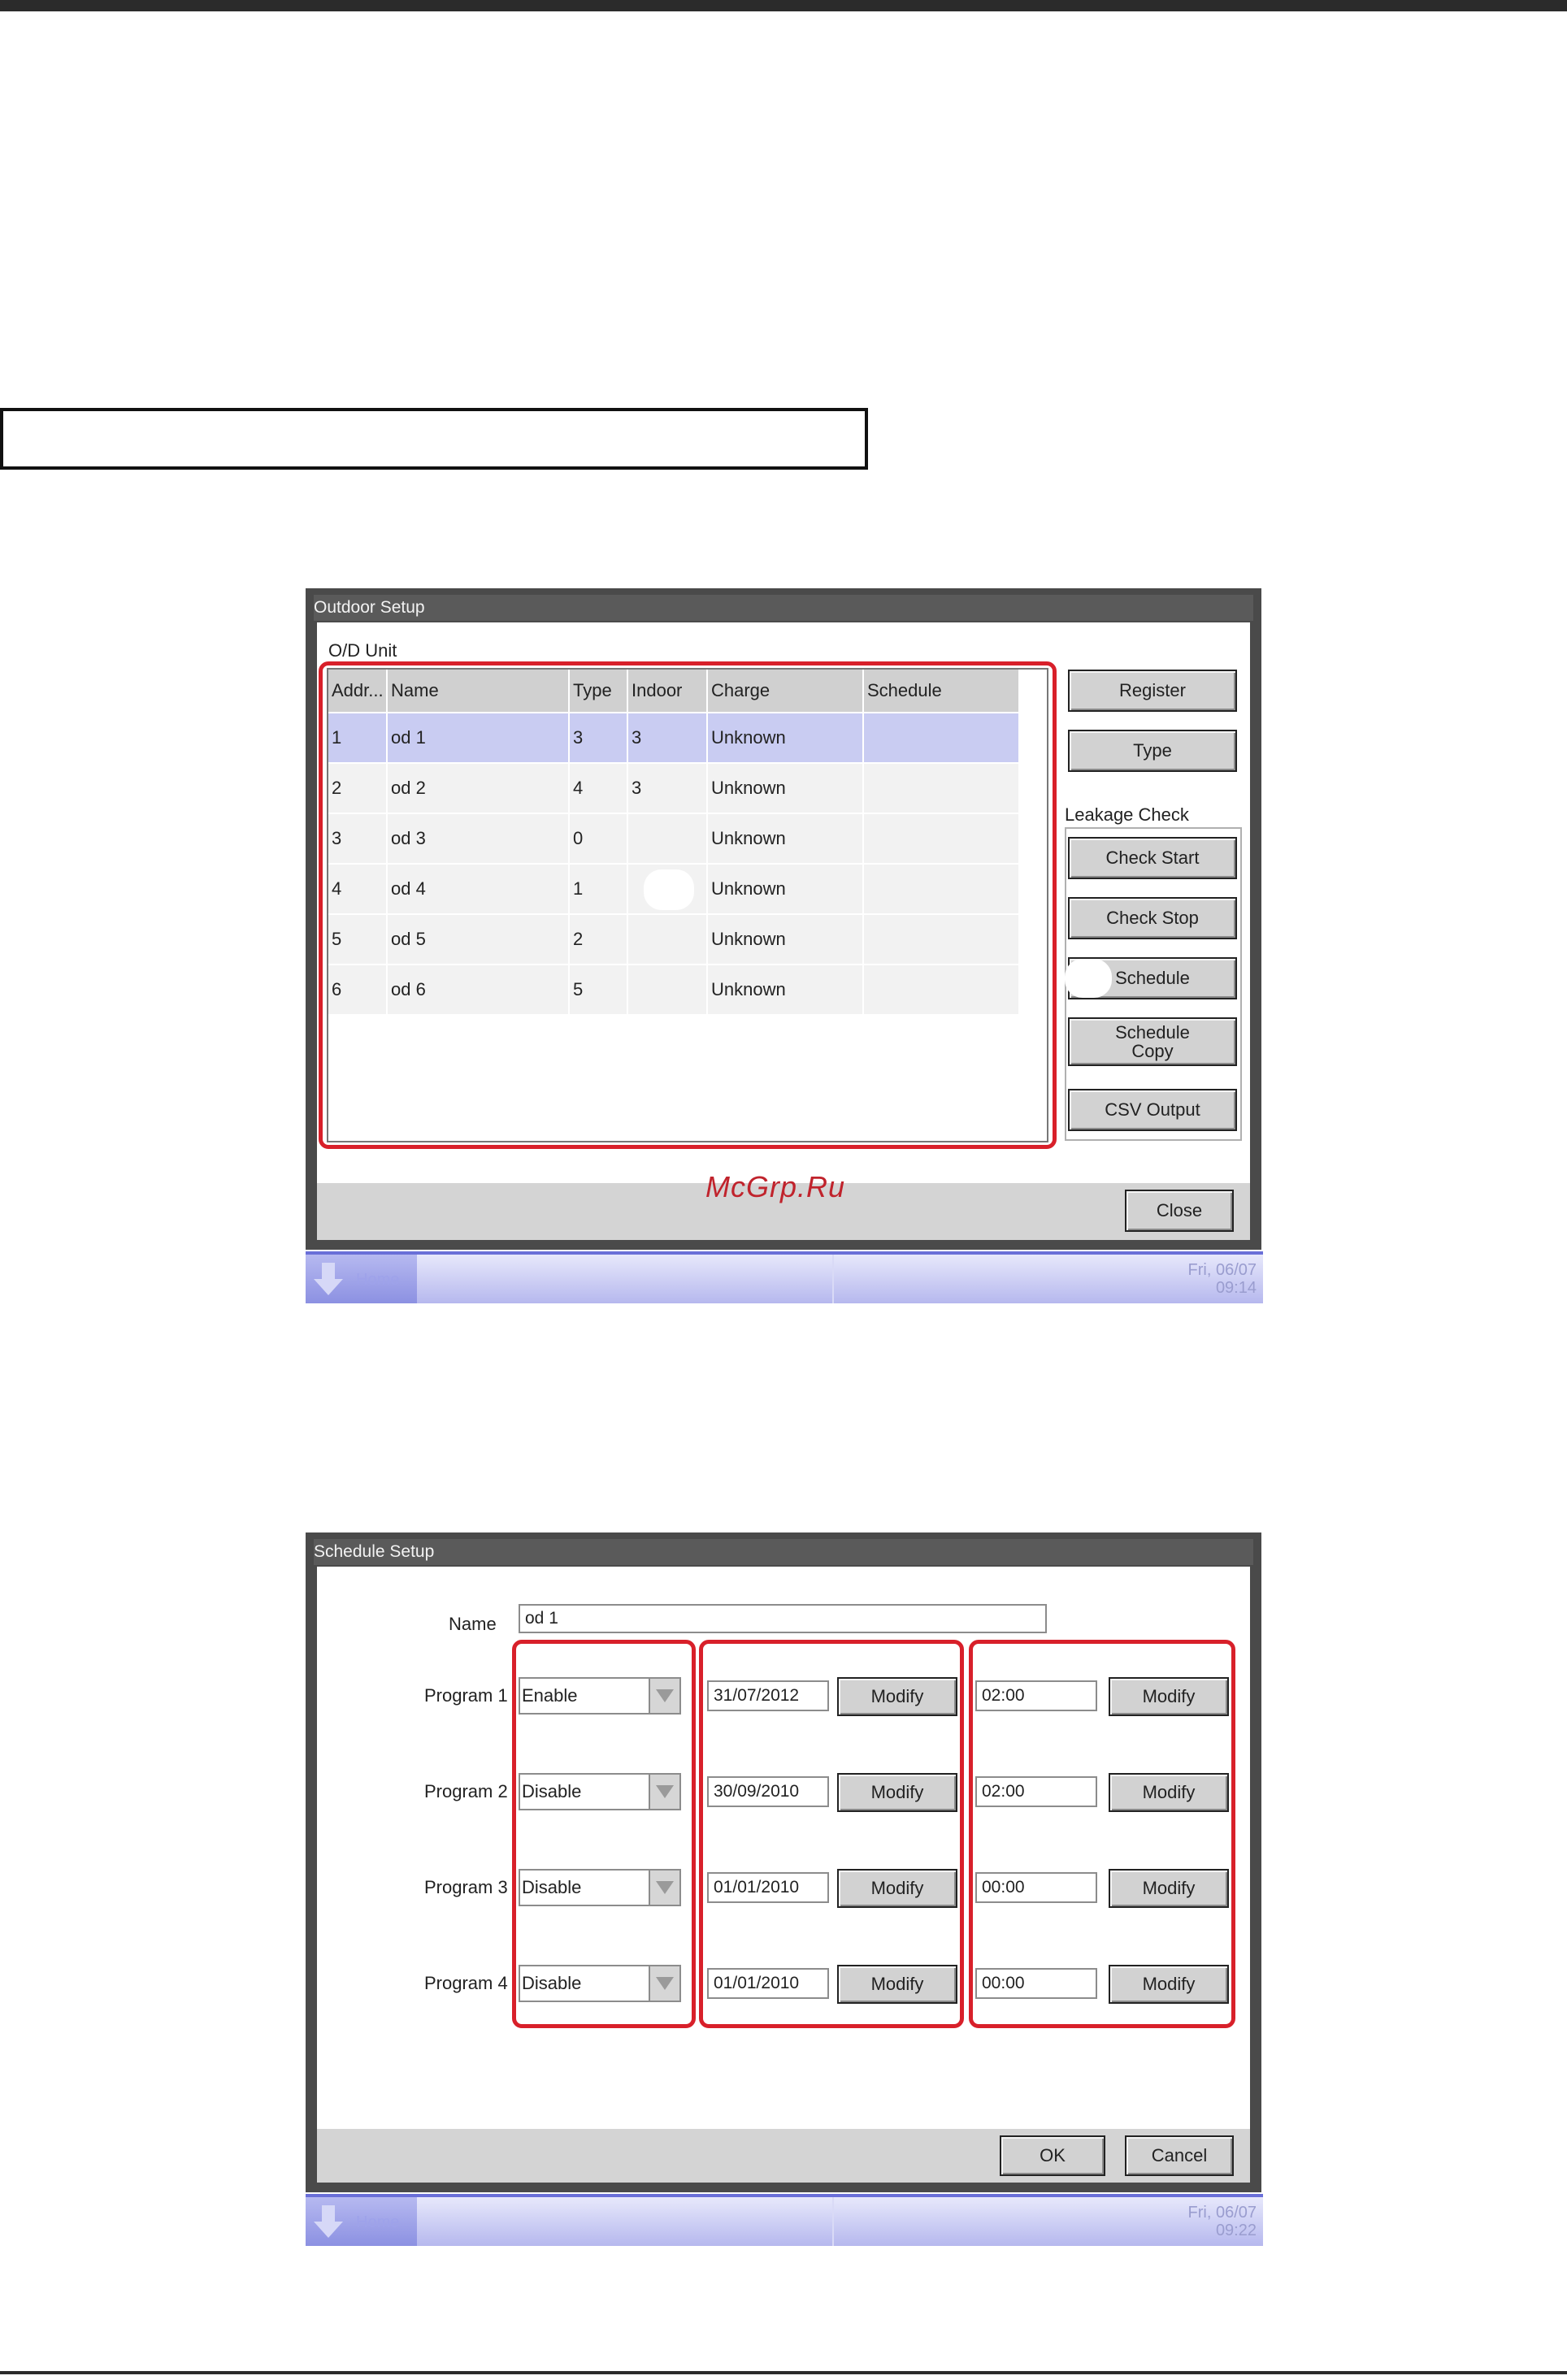  I want to click on table-row: 3 od 3 0 Unknown, so click(674, 838).